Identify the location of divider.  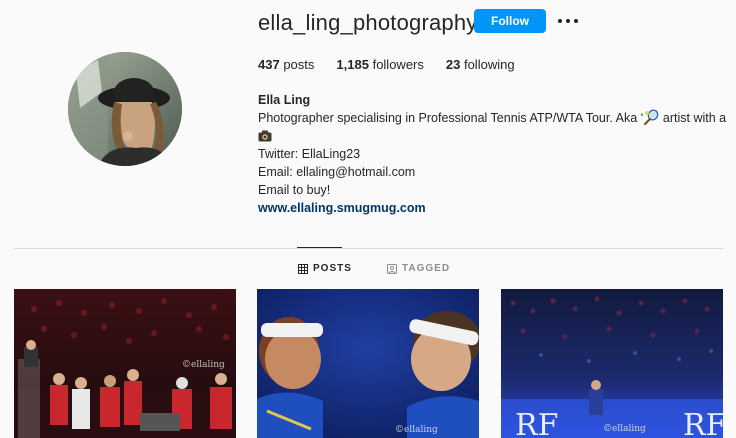
(368, 248).